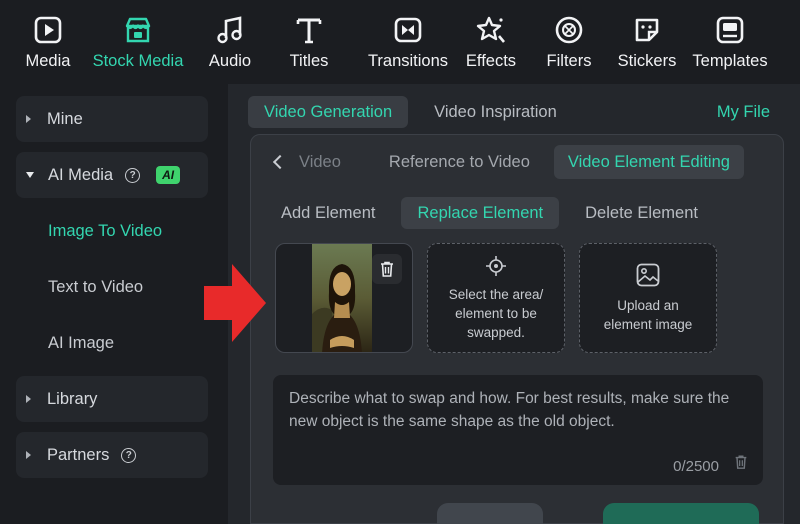 The width and height of the screenshot is (800, 524). What do you see at coordinates (495, 112) in the screenshot?
I see `tab-video-inspiration: Video Inspiration` at bounding box center [495, 112].